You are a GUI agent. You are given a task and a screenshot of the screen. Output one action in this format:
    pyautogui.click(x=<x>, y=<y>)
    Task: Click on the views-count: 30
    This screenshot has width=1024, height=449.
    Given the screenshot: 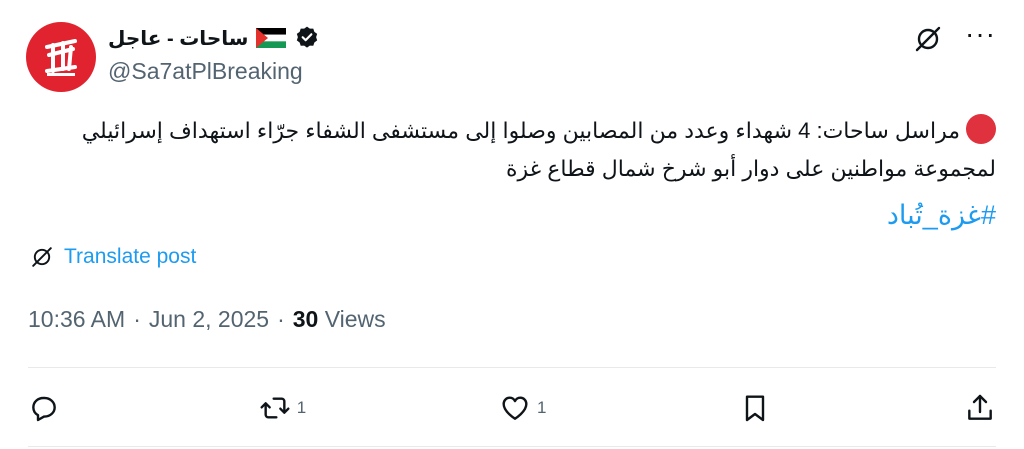 What is the action you would take?
    pyautogui.click(x=305, y=319)
    